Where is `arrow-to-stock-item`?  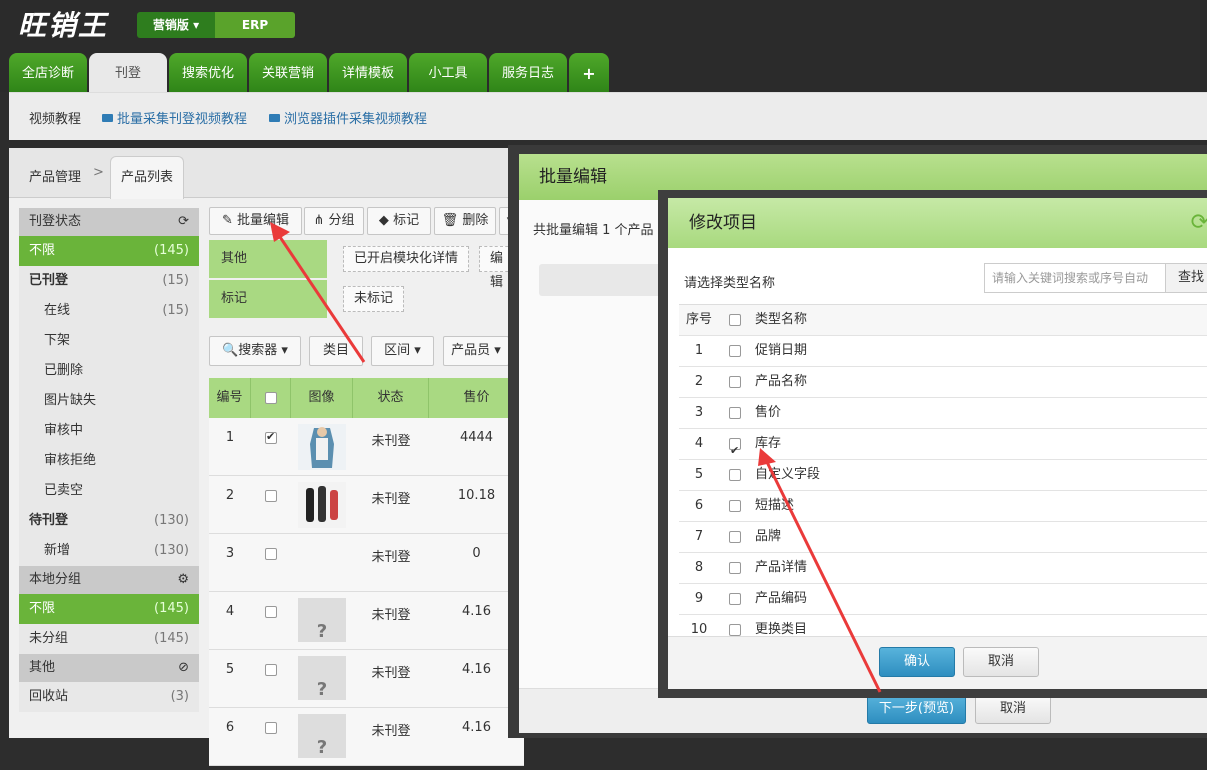 arrow-to-stock-item is located at coordinates (823, 576).